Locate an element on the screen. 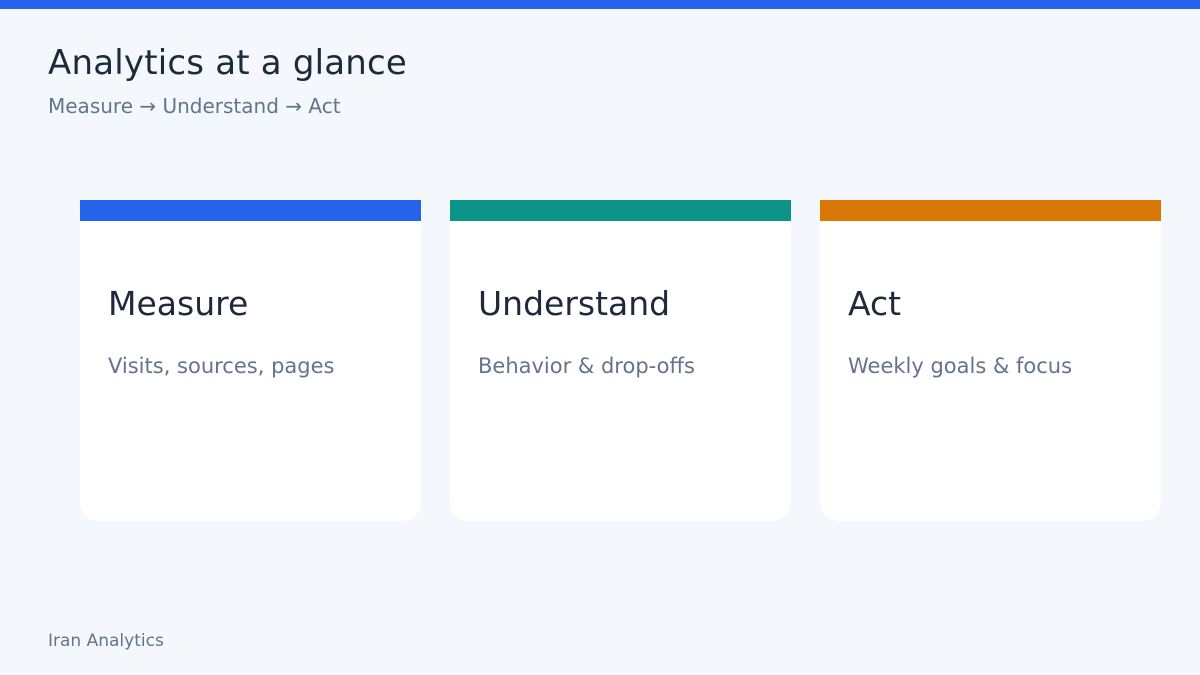 This screenshot has height=675, width=1200. card-description: Visits, sources, pages is located at coordinates (221, 366).